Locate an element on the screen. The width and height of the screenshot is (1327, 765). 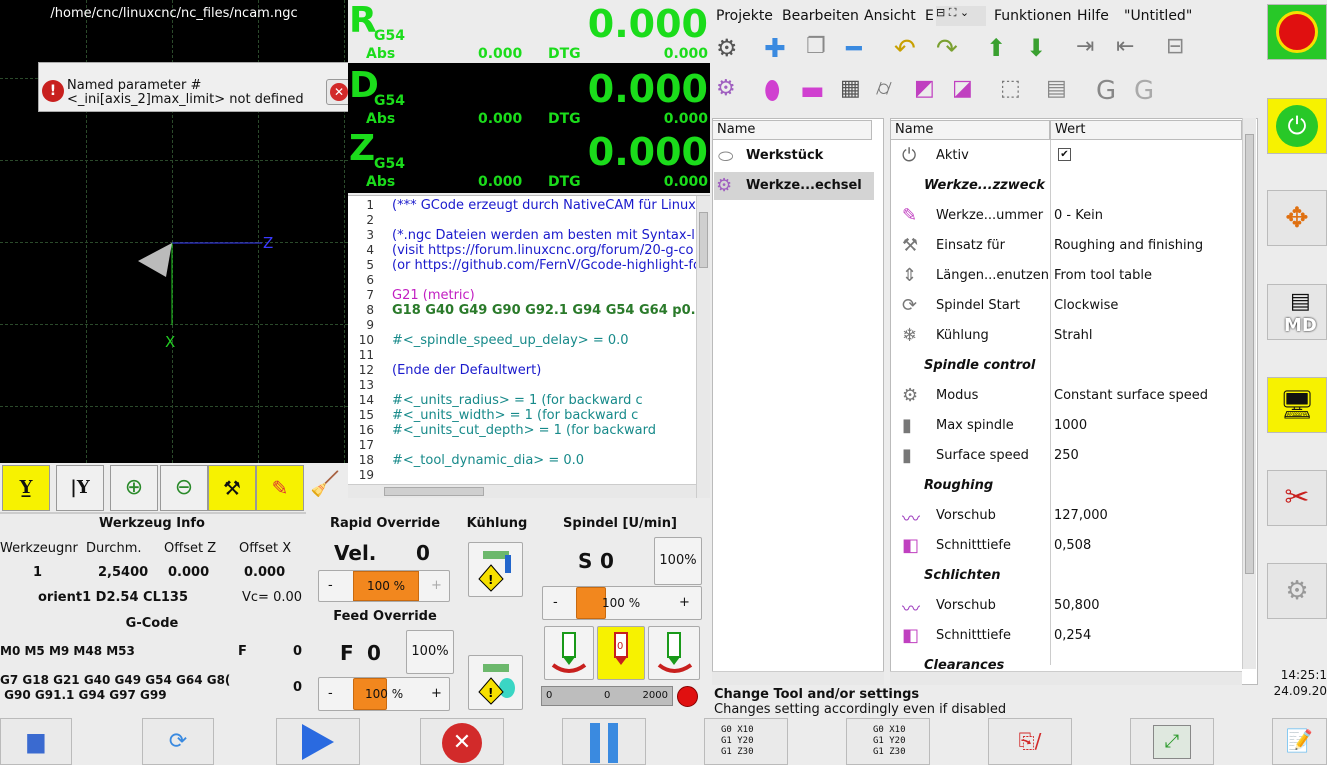
prop-row: 〰 Vorschub 127,000 is located at coordinates (1067, 516).